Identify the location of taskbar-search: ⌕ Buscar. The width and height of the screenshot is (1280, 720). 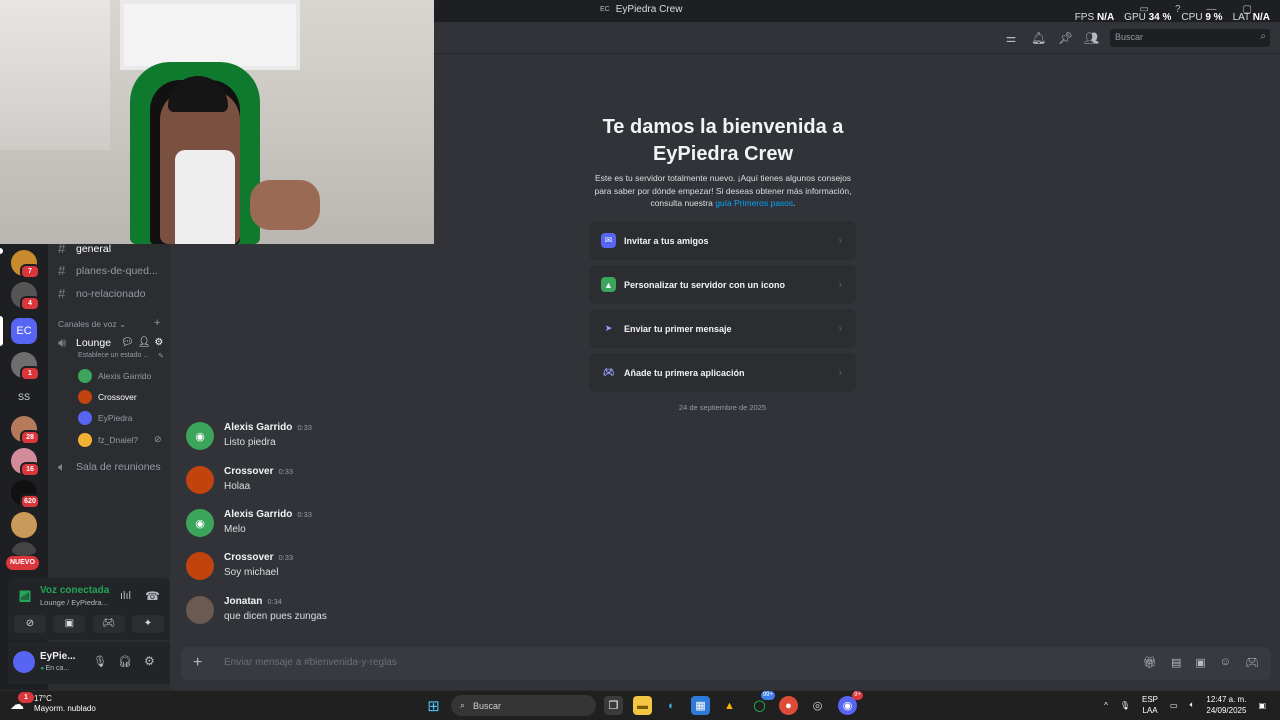
(523, 705).